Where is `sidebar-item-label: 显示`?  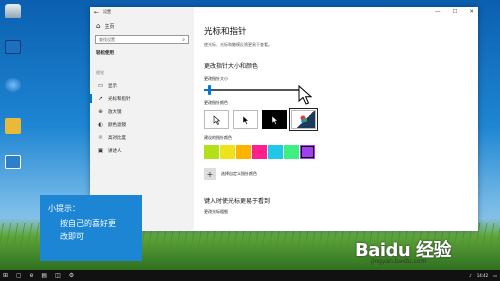
sidebar-item-label: 显示 is located at coordinates (112, 86).